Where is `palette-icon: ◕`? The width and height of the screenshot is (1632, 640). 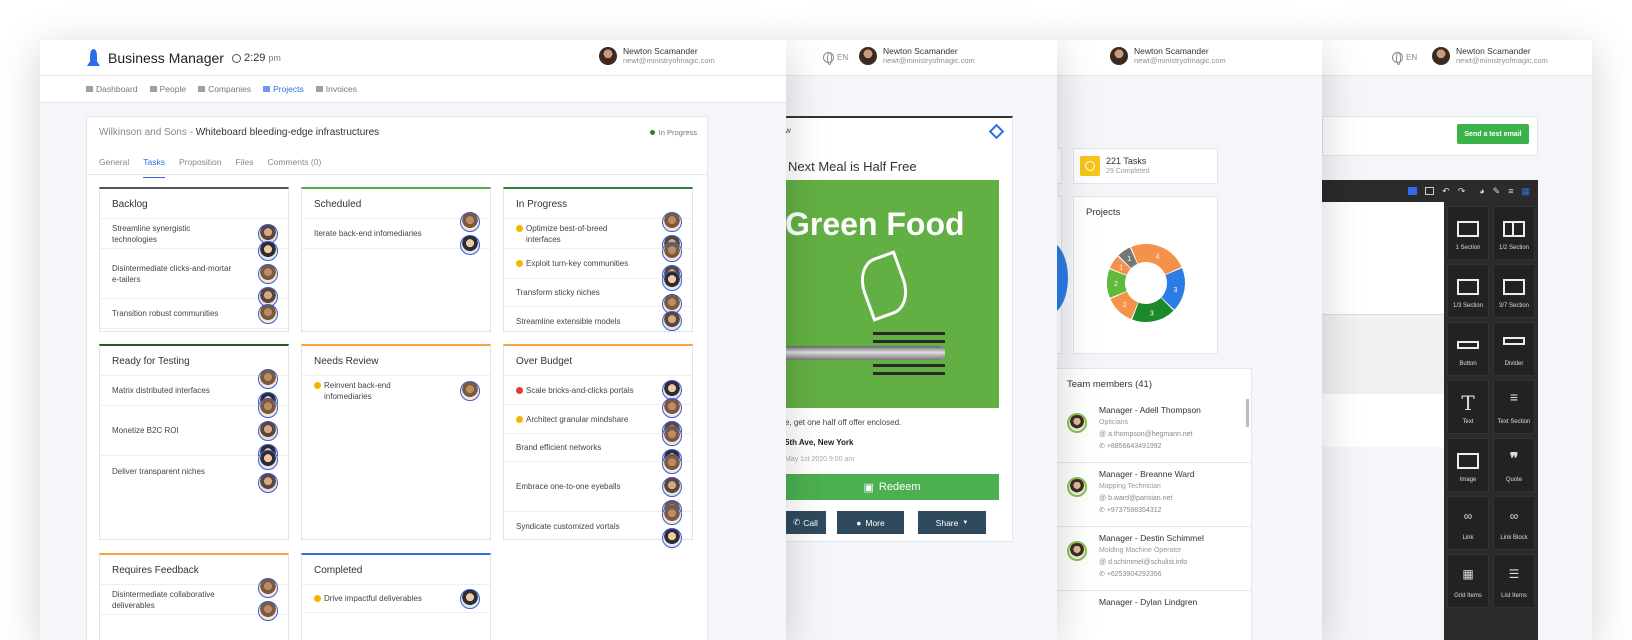 palette-icon: ◕ is located at coordinates (1481, 191).